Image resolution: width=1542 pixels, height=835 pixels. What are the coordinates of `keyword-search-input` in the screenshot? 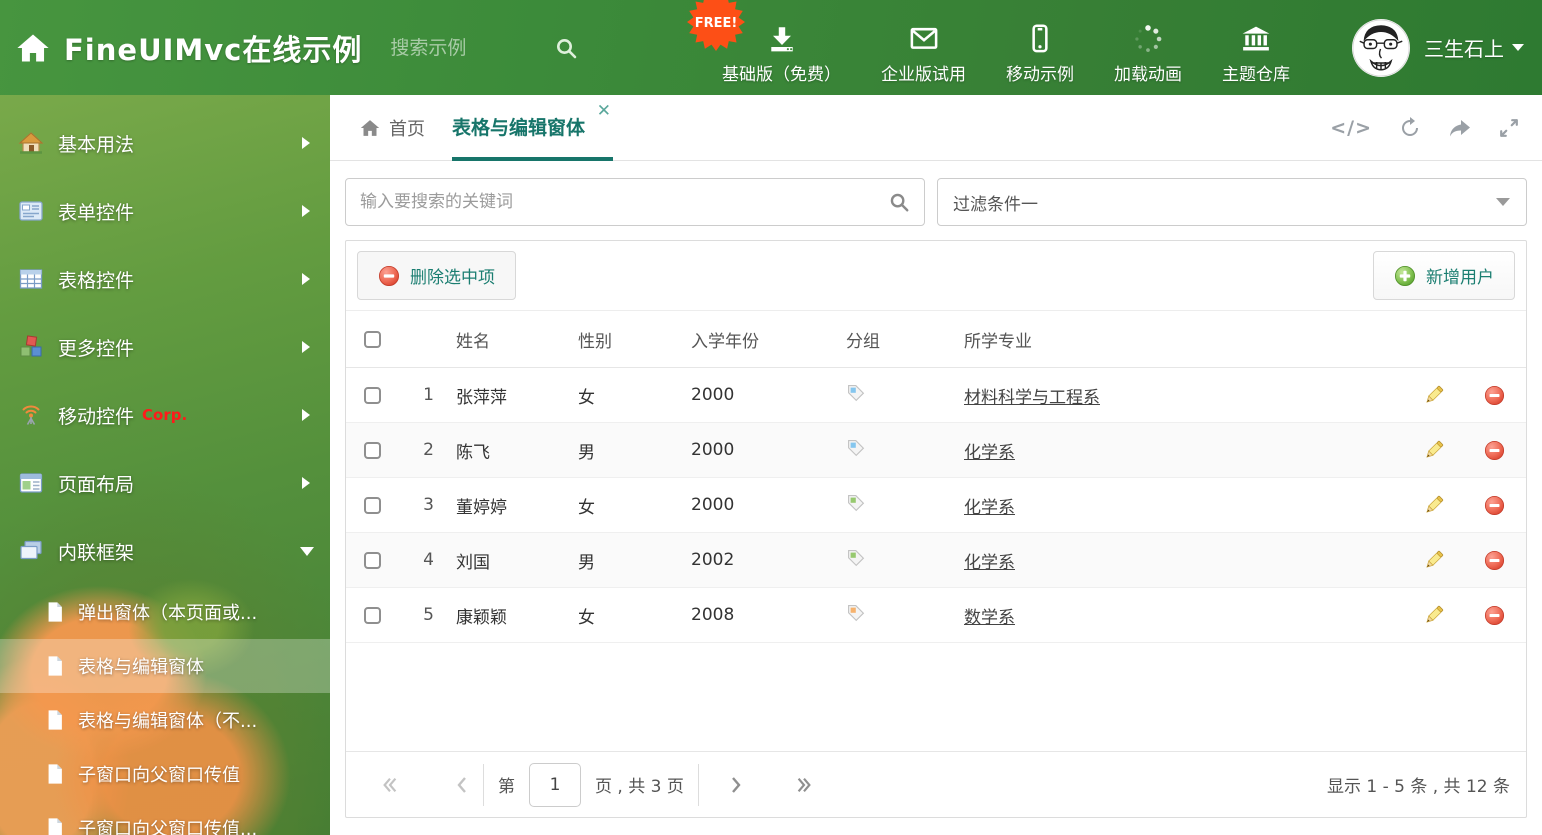 It's located at (617, 202).